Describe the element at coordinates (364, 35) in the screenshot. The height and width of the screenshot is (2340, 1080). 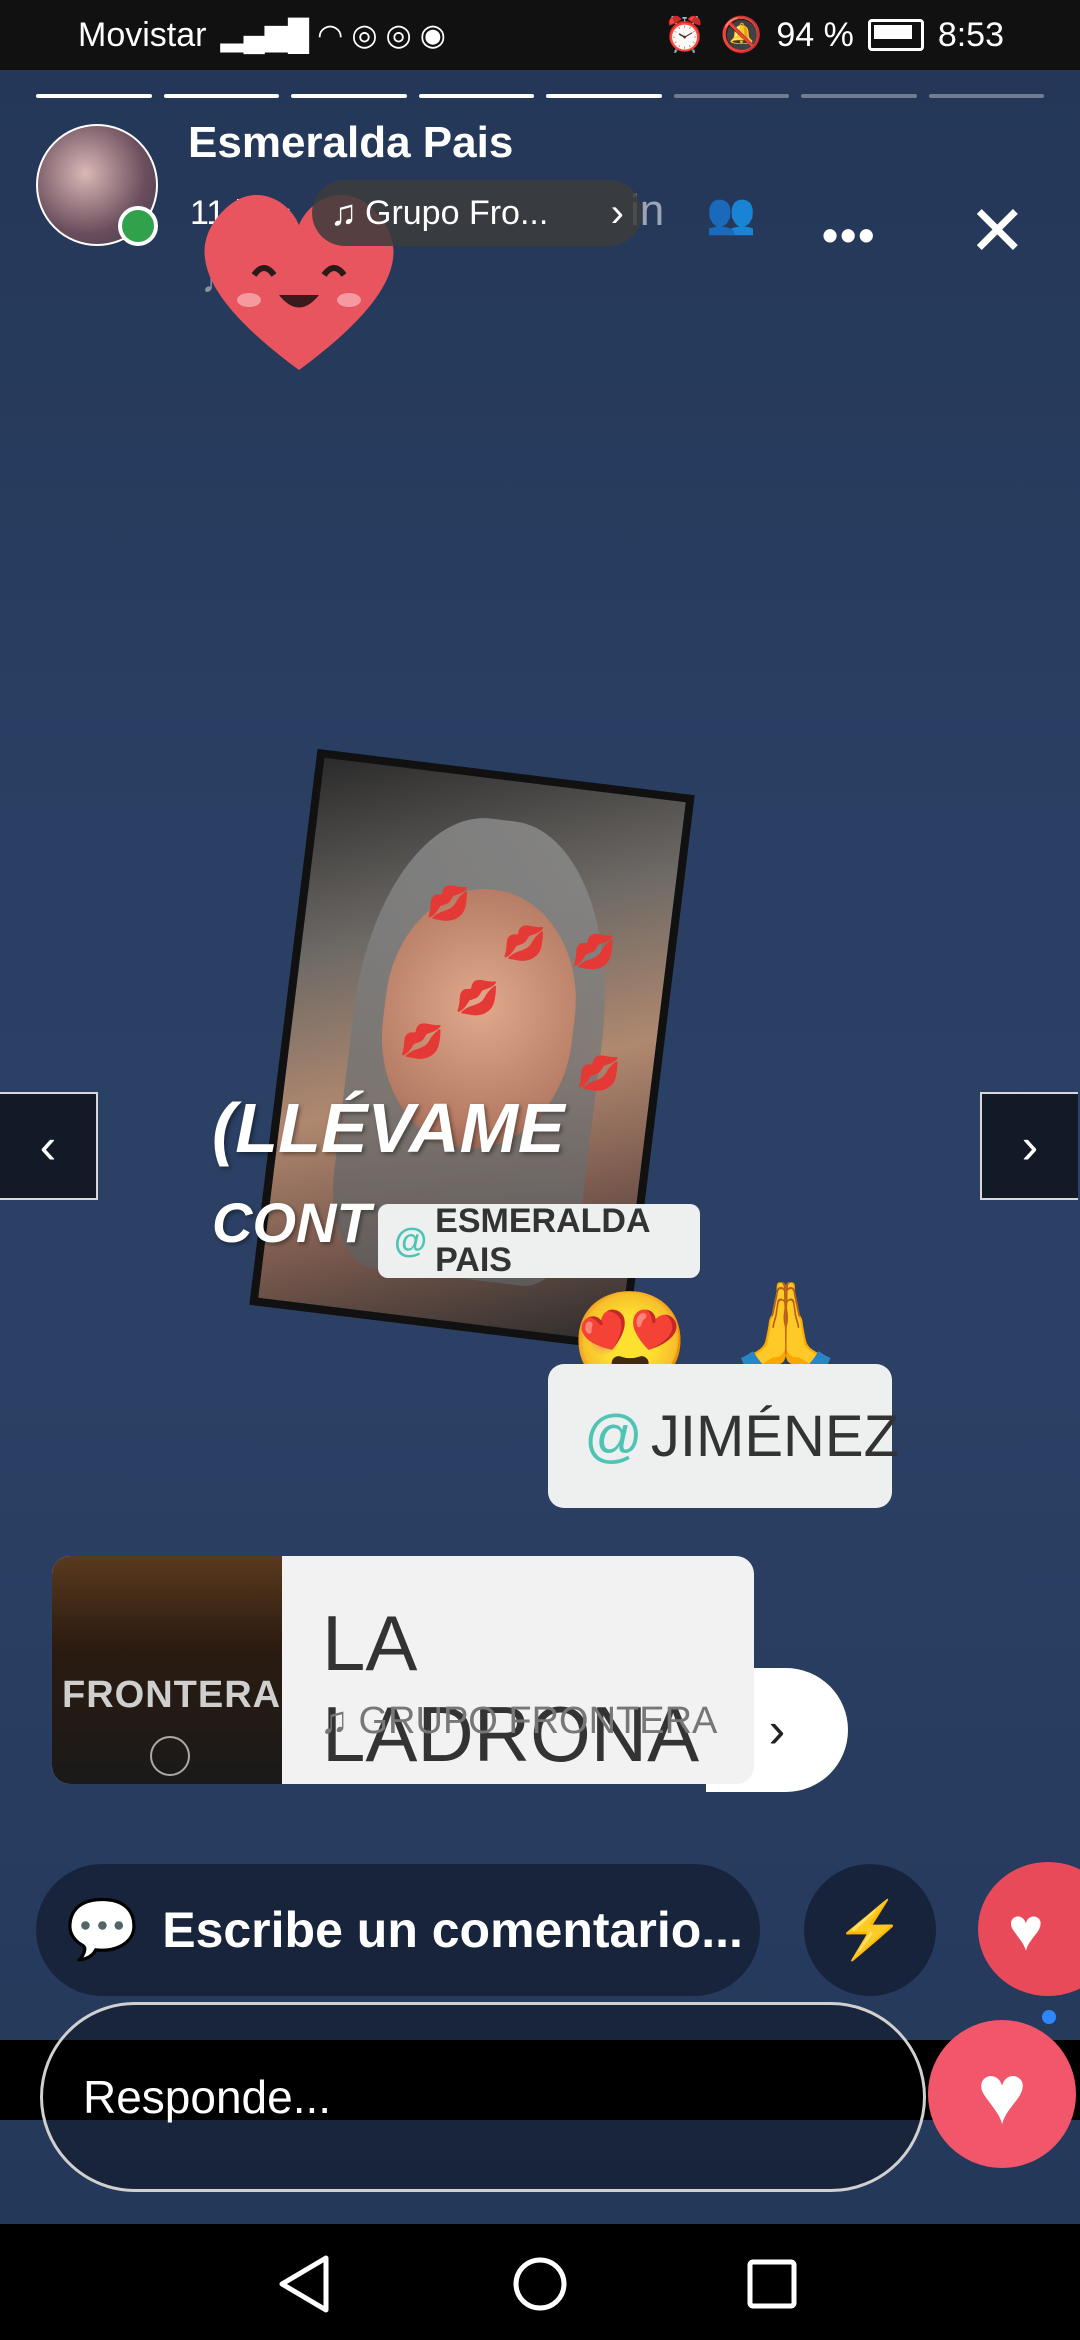
I see `whatsapp-icon: ◎` at that location.